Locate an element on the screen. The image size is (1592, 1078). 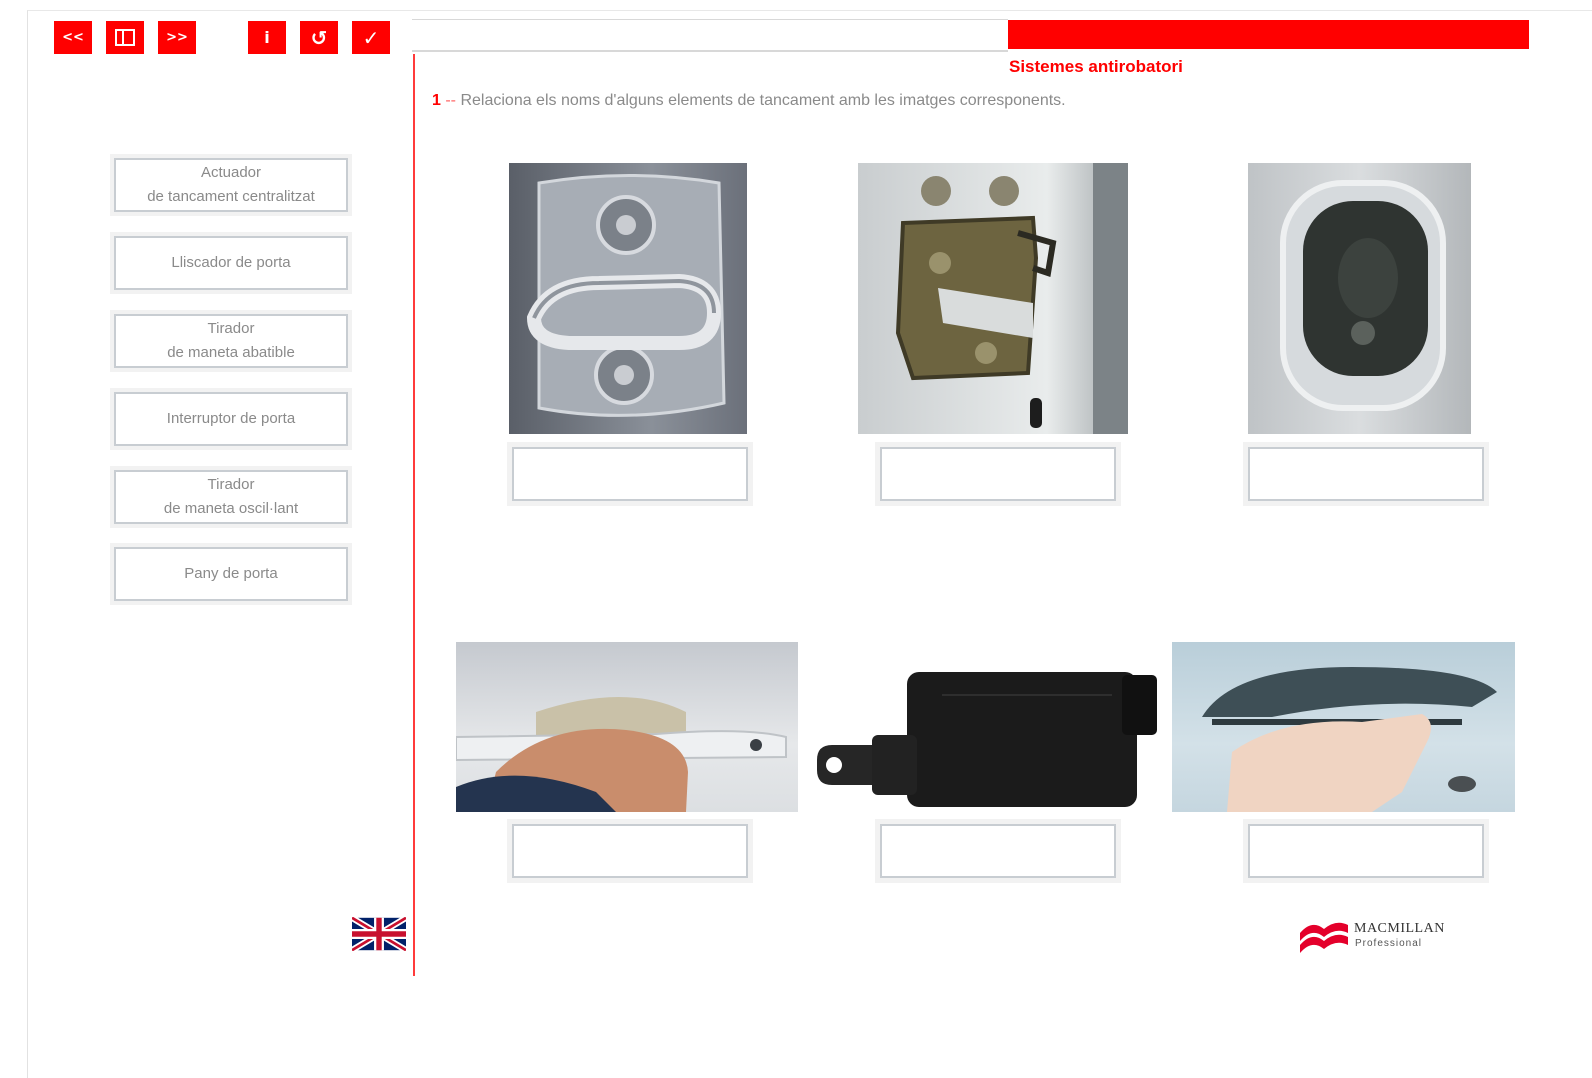
drag-label-pany: Pany de porta is located at coordinates (231, 574).